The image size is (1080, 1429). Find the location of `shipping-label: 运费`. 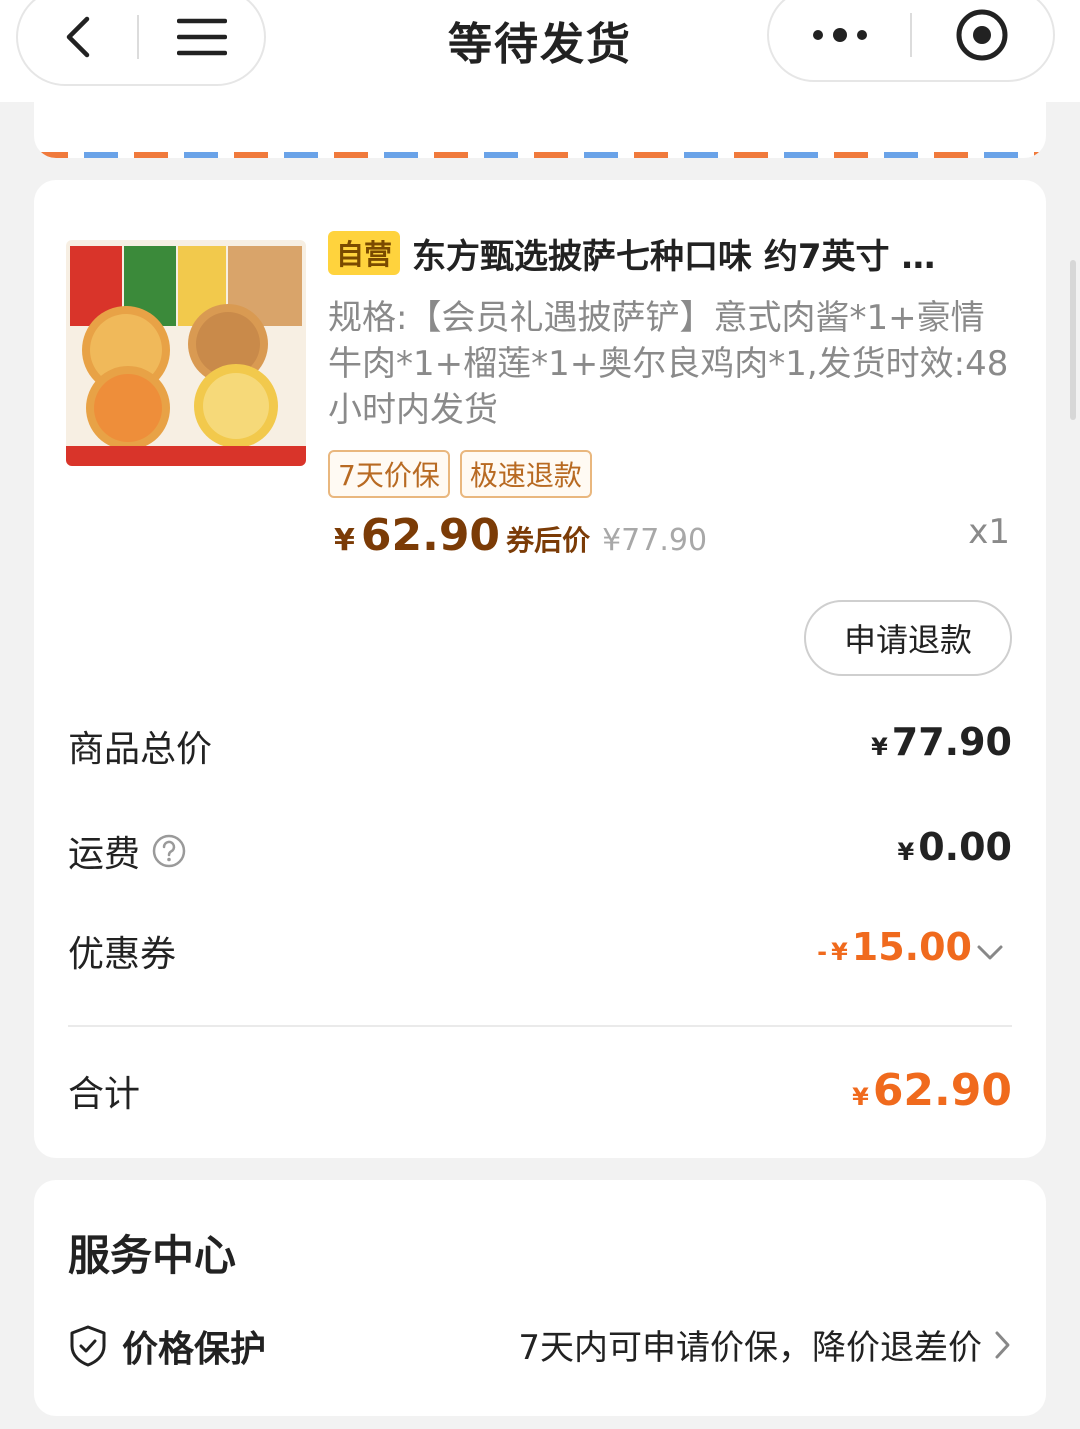

shipping-label: 运费 is located at coordinates (104, 854).